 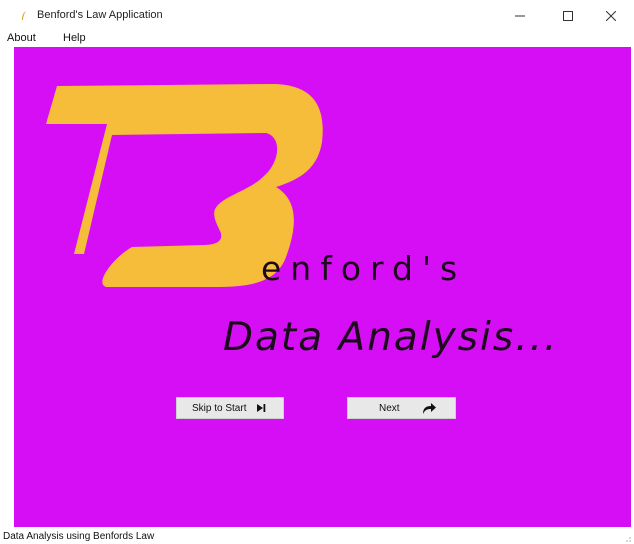 I want to click on close-button, so click(x=611, y=16).